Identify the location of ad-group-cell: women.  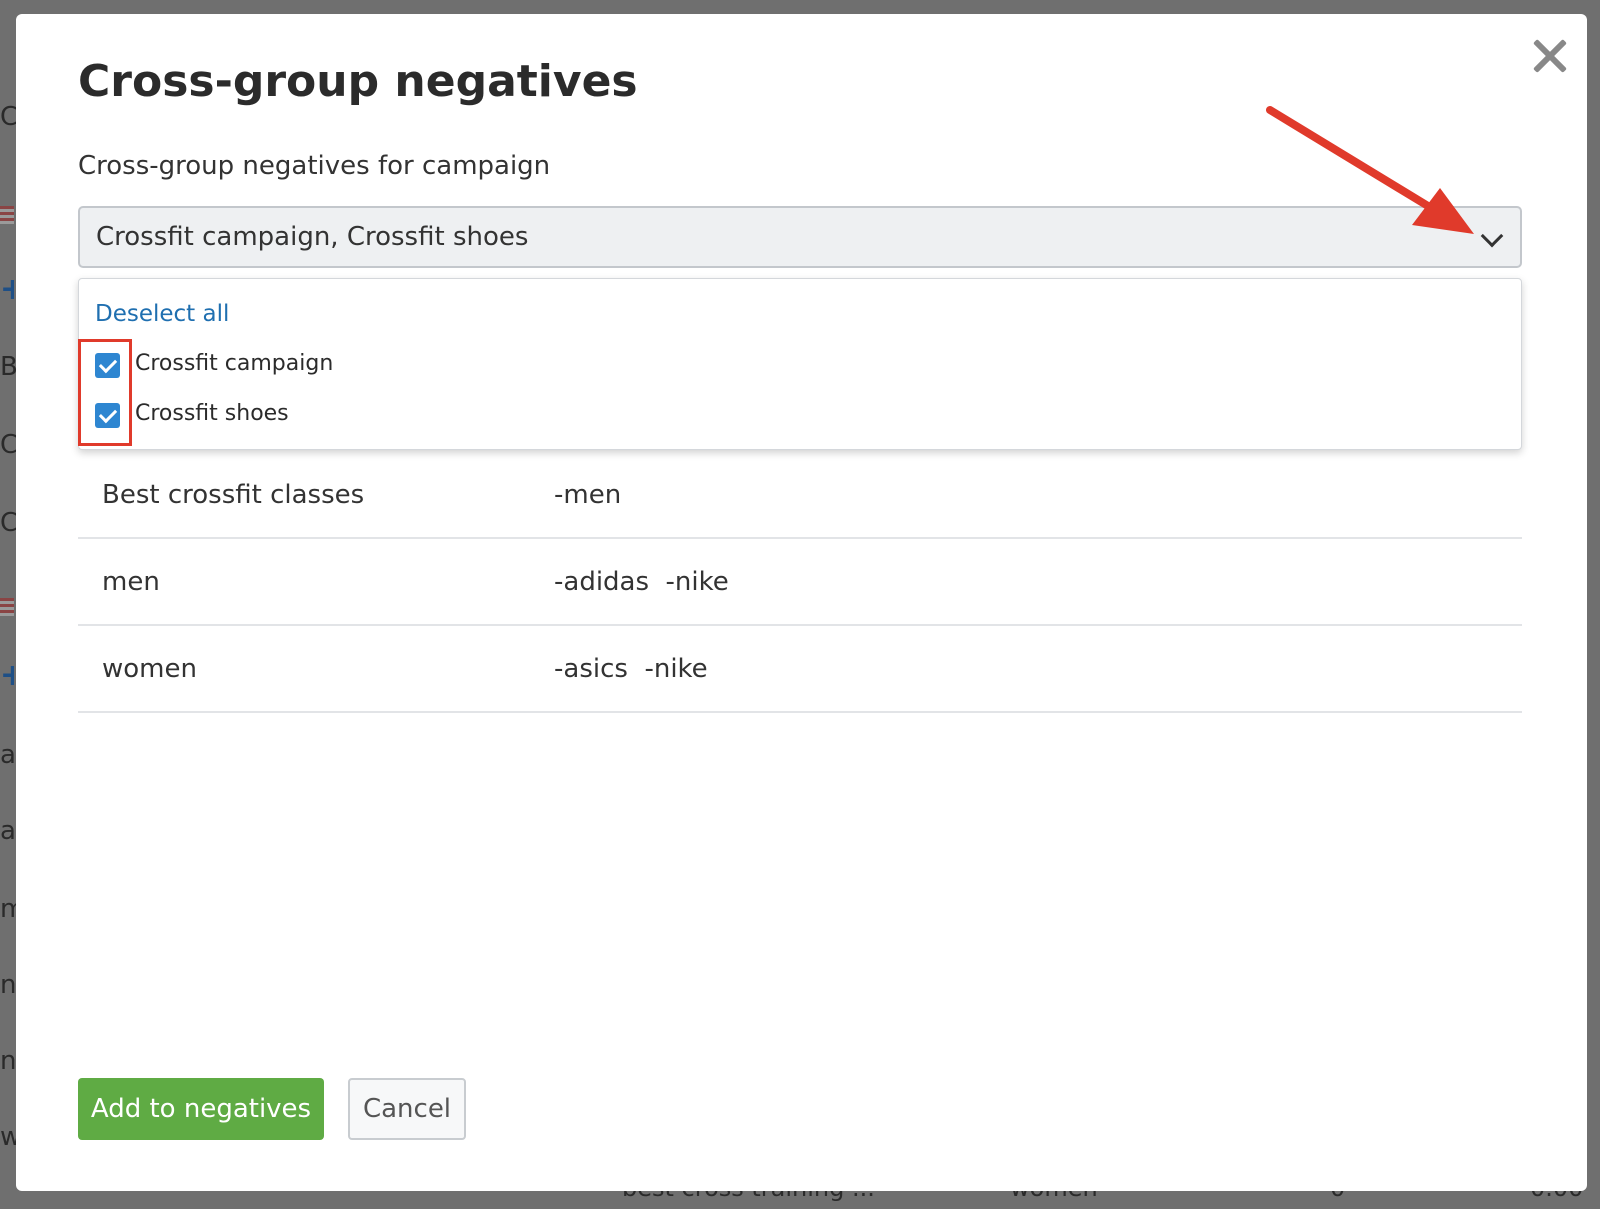
(149, 669).